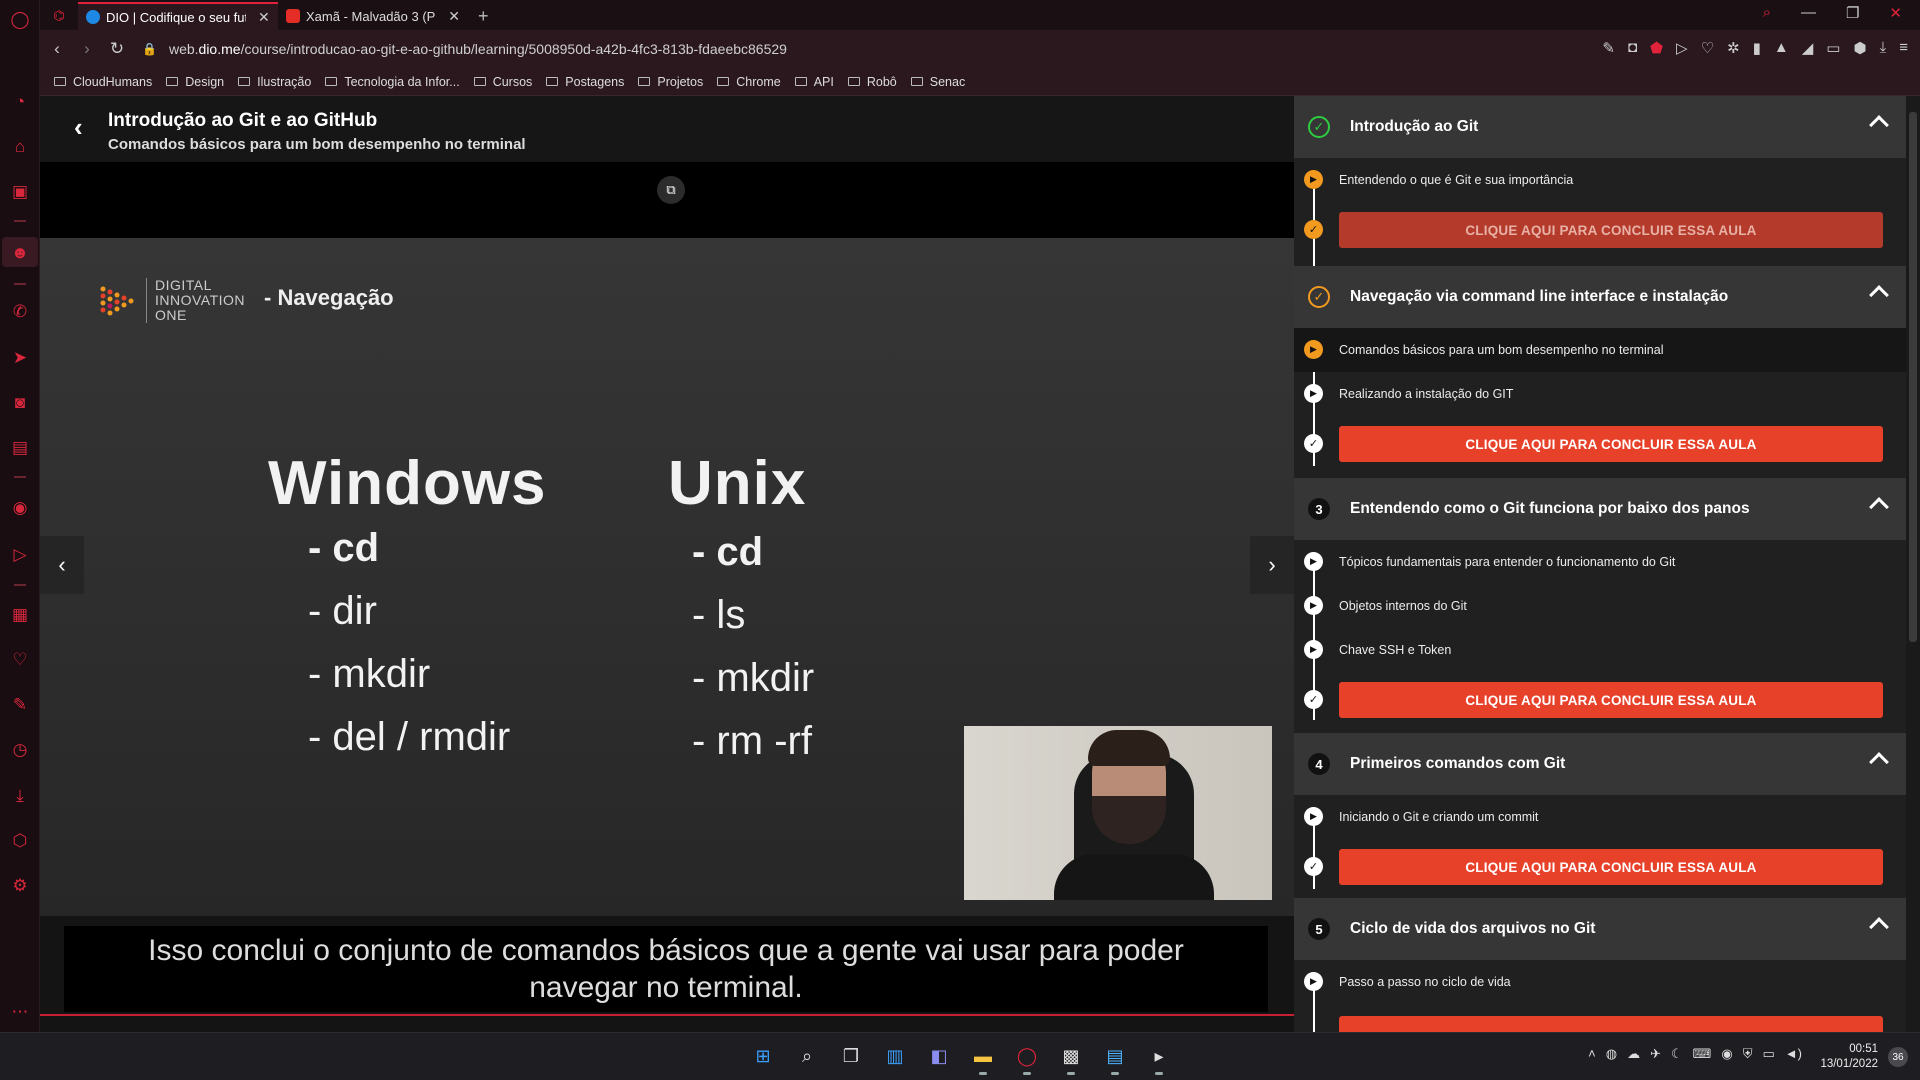  What do you see at coordinates (20, 402) in the screenshot?
I see `instagram-icon: ◙` at bounding box center [20, 402].